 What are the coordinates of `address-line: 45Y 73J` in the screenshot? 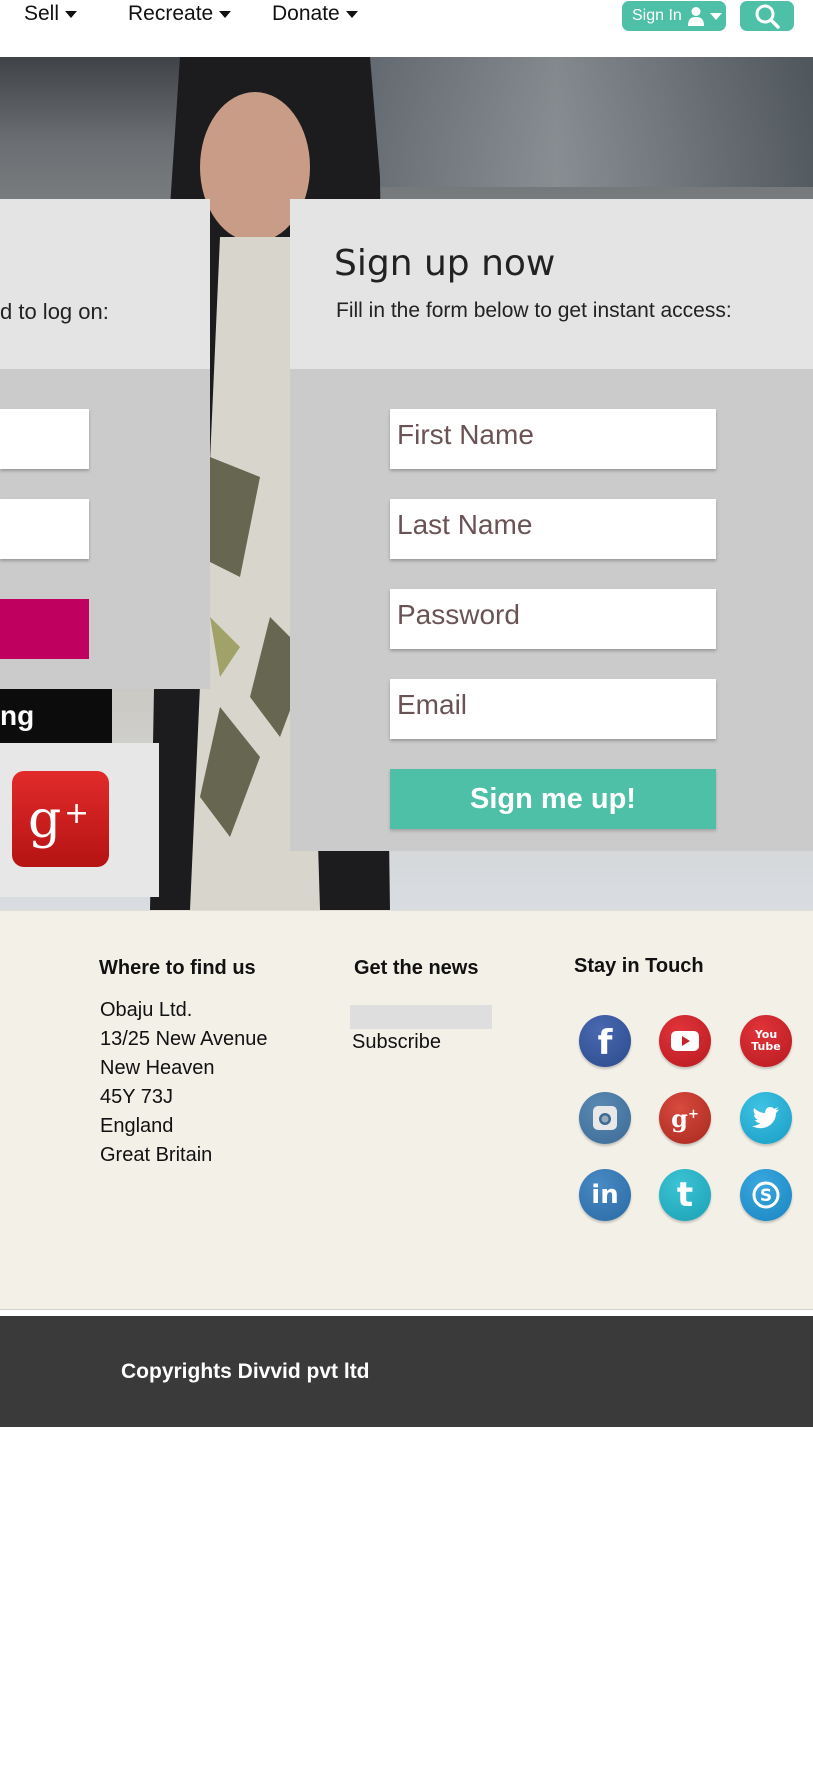 It's located at (137, 1097).